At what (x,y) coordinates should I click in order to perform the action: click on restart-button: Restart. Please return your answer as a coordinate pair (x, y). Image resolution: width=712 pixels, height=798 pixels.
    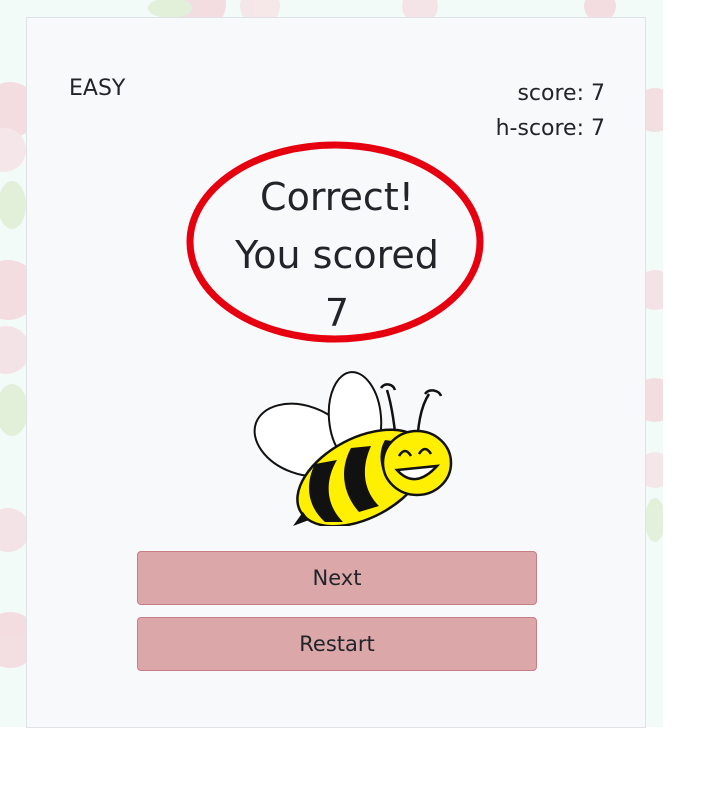
    Looking at the image, I should click on (337, 644).